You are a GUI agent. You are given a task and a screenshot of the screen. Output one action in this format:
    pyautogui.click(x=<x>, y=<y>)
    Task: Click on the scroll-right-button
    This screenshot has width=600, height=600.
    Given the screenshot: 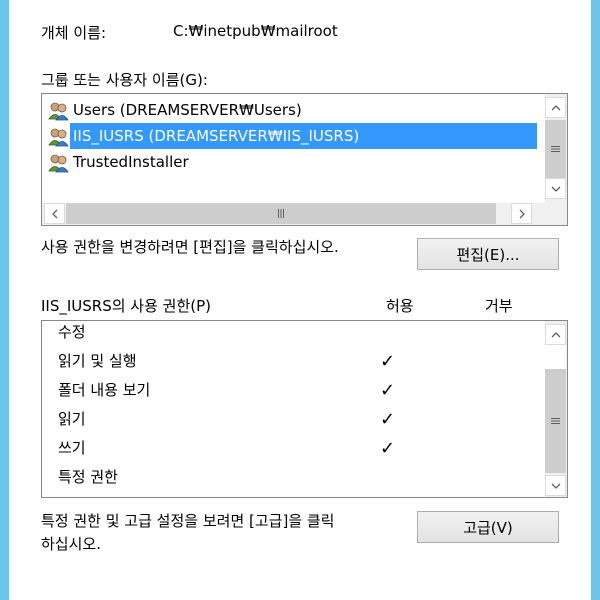 What is the action you would take?
    pyautogui.click(x=521, y=213)
    